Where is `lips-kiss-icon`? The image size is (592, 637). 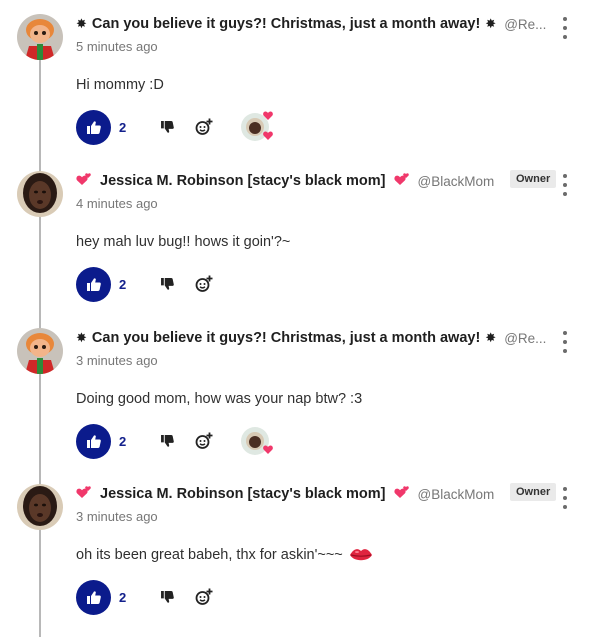
lips-kiss-icon is located at coordinates (361, 557).